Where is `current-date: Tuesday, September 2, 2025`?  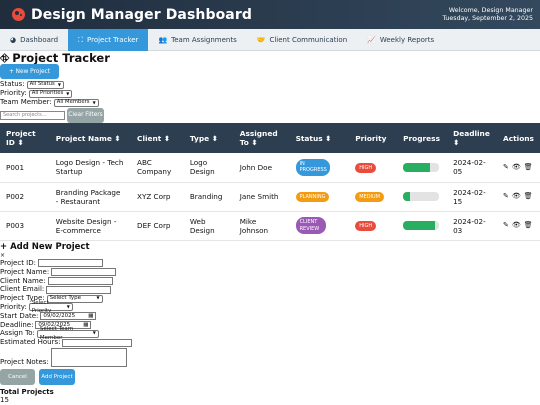 current-date: Tuesday, September 2, 2025 is located at coordinates (487, 18).